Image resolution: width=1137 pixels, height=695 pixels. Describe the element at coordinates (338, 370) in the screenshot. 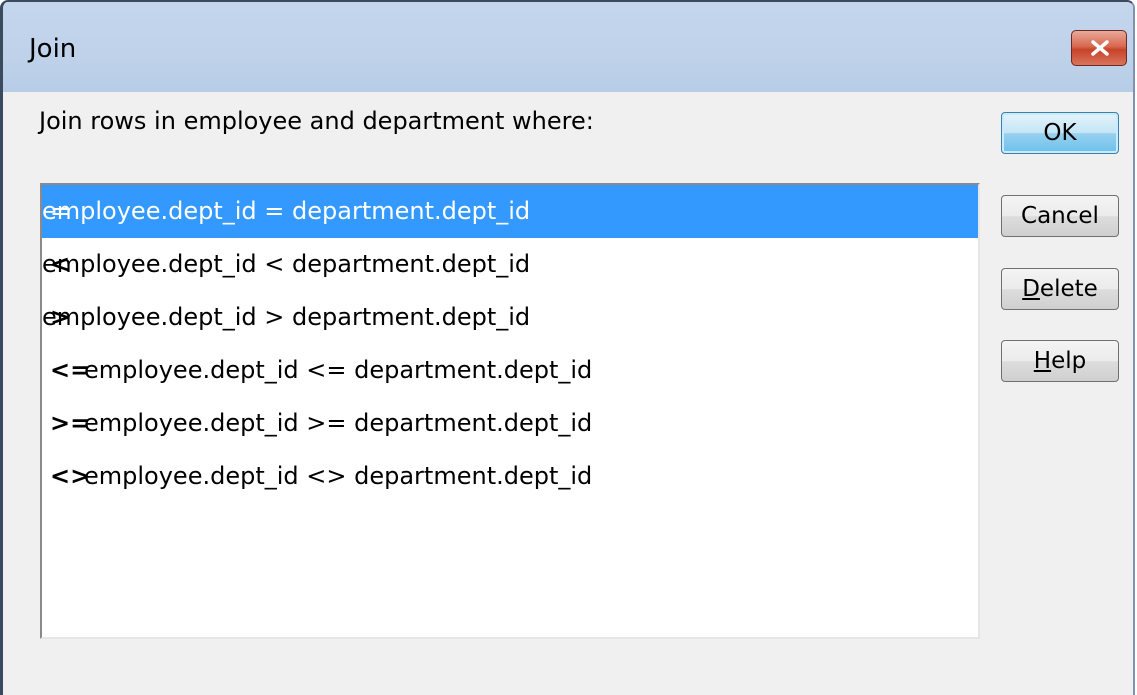

I see `condition-expression: employee.dept_id <= department.dept_id` at that location.